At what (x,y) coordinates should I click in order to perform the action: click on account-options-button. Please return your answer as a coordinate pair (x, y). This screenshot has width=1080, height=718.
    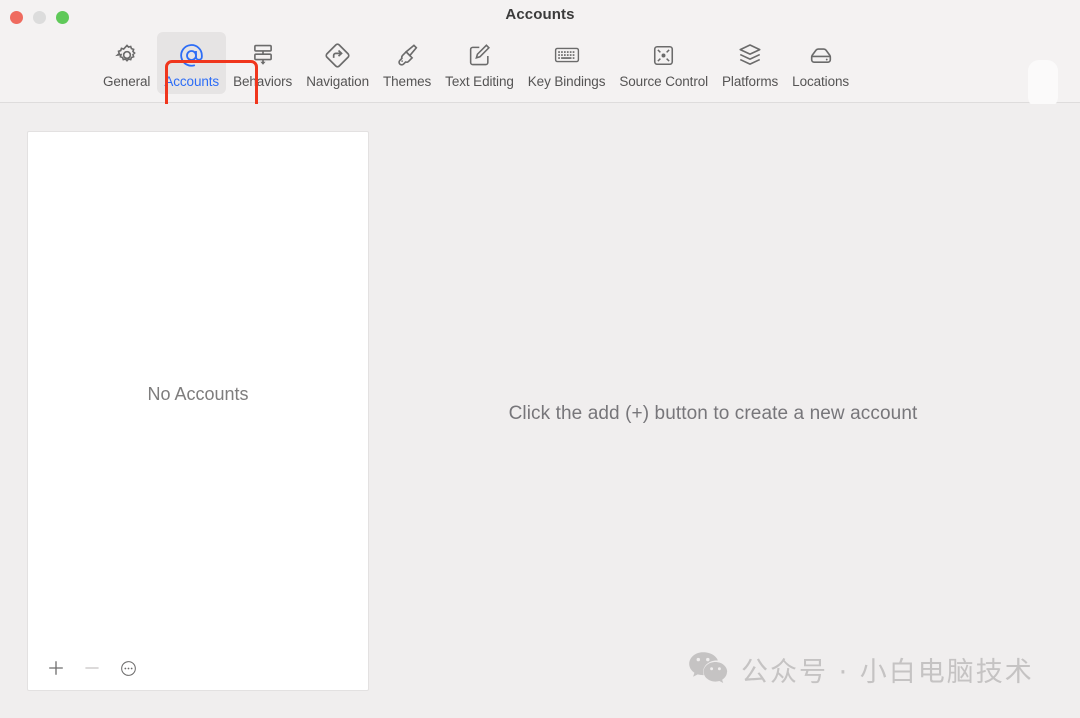
    Looking at the image, I should click on (128, 668).